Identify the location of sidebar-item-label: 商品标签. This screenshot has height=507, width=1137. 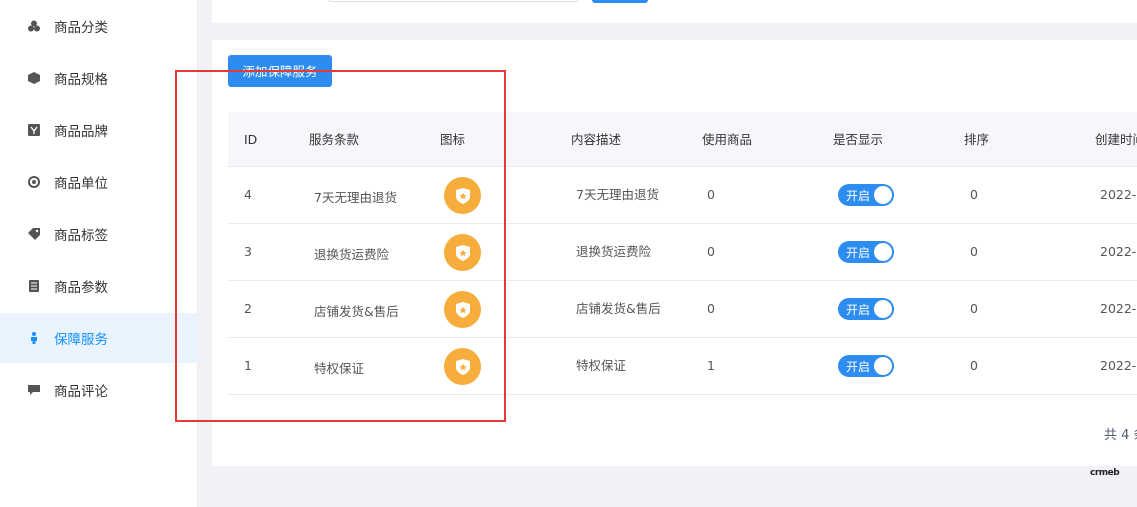
(81, 236).